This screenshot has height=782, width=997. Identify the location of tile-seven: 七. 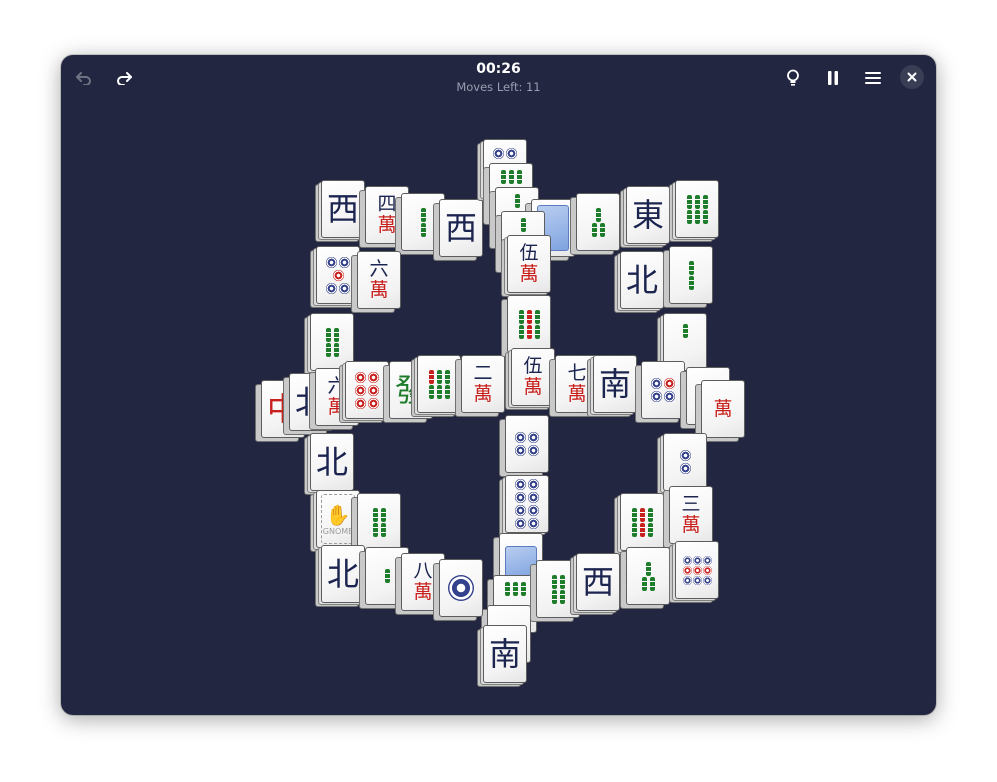
(577, 373).